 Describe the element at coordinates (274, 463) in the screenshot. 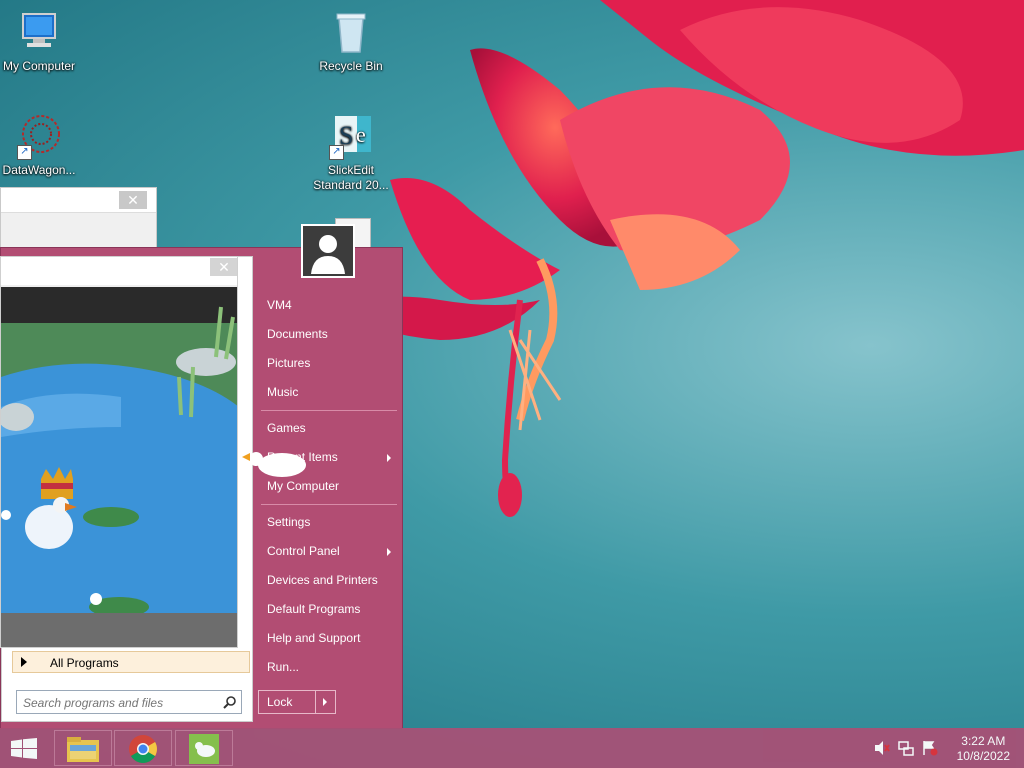

I see `goose-icon` at that location.